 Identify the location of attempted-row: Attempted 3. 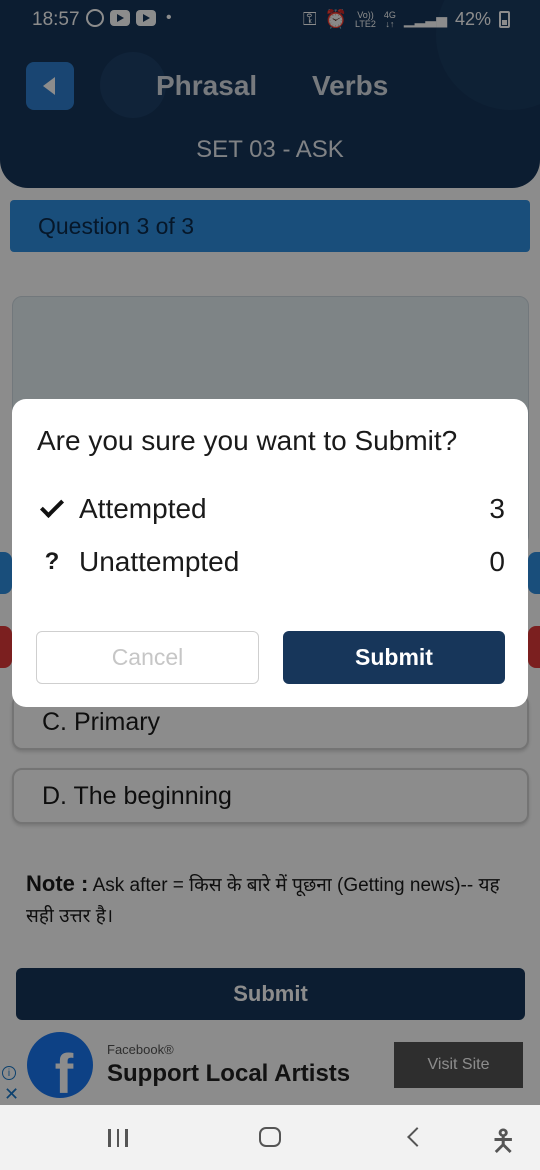
(271, 509).